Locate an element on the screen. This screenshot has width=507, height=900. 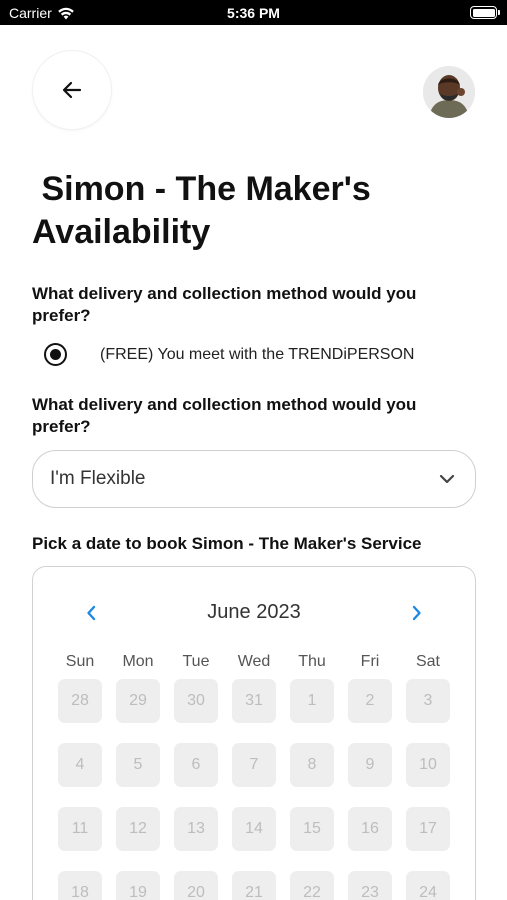
next-month-button is located at coordinates (417, 613).